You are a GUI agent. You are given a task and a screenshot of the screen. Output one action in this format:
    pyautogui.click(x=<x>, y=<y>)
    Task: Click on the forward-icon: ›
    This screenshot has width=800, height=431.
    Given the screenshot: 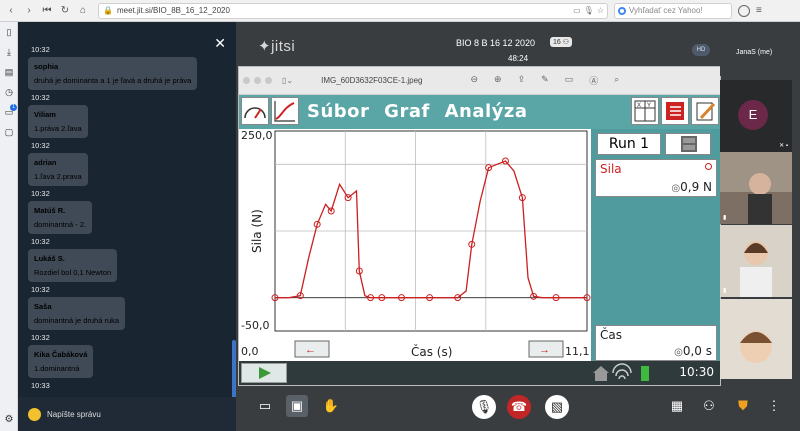 What is the action you would take?
    pyautogui.click(x=29, y=10)
    